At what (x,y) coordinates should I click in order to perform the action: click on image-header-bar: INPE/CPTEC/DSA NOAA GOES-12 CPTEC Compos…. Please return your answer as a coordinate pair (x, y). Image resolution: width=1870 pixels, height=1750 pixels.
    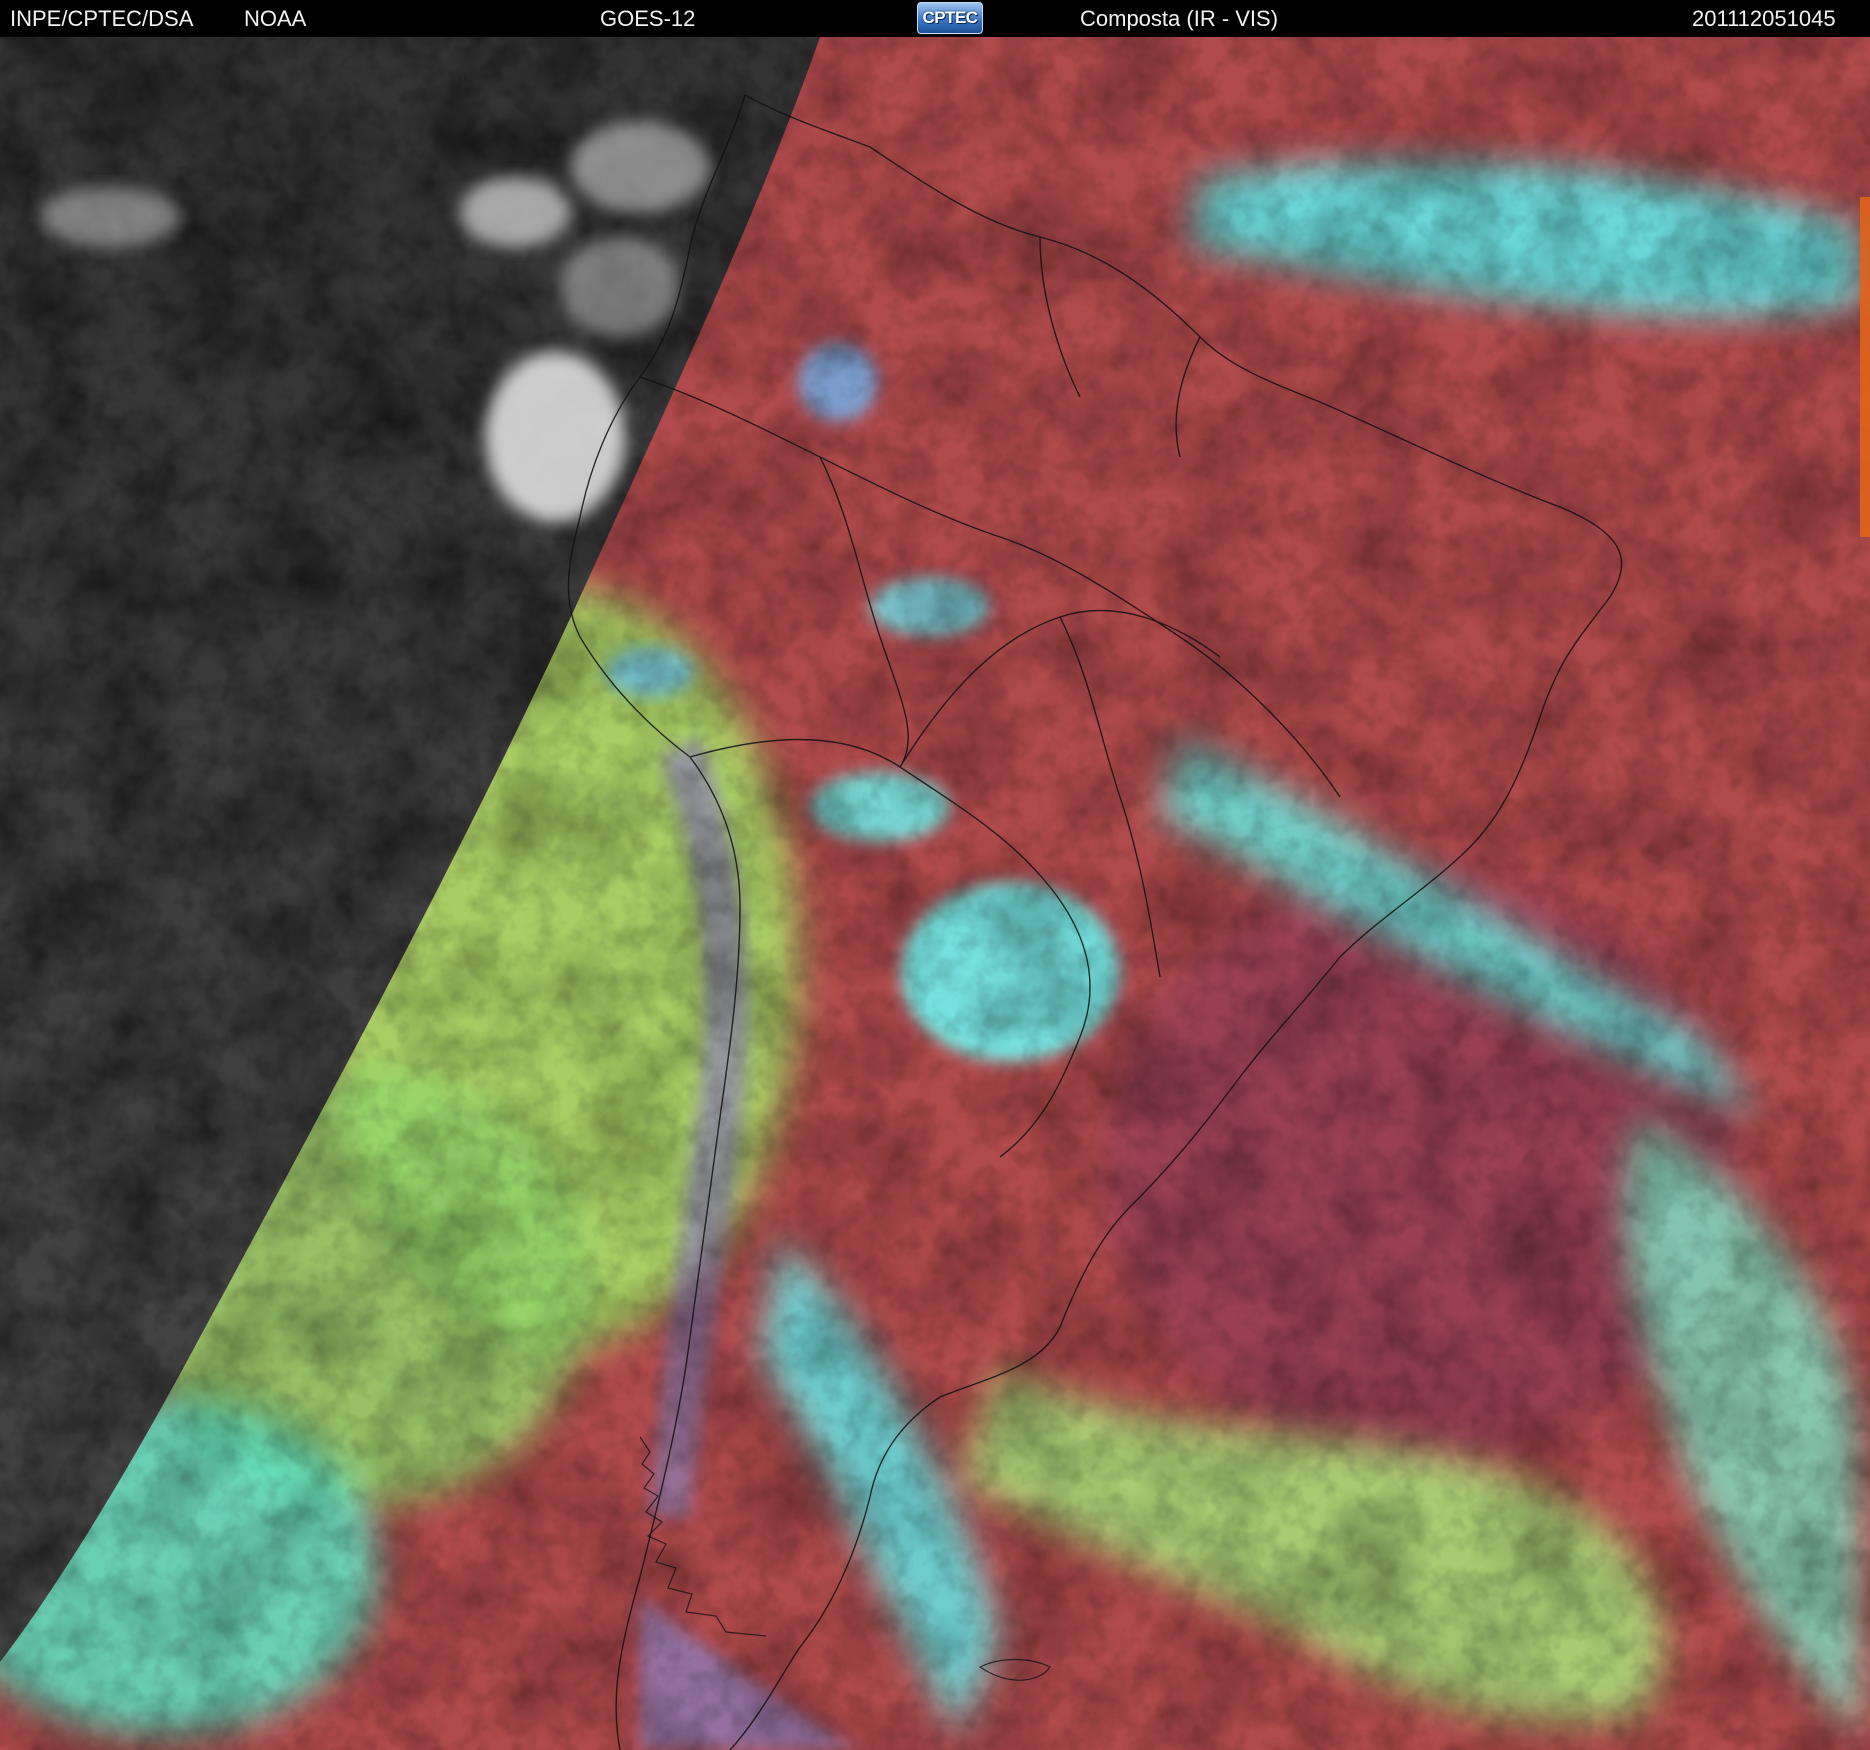
    Looking at the image, I should click on (935, 18).